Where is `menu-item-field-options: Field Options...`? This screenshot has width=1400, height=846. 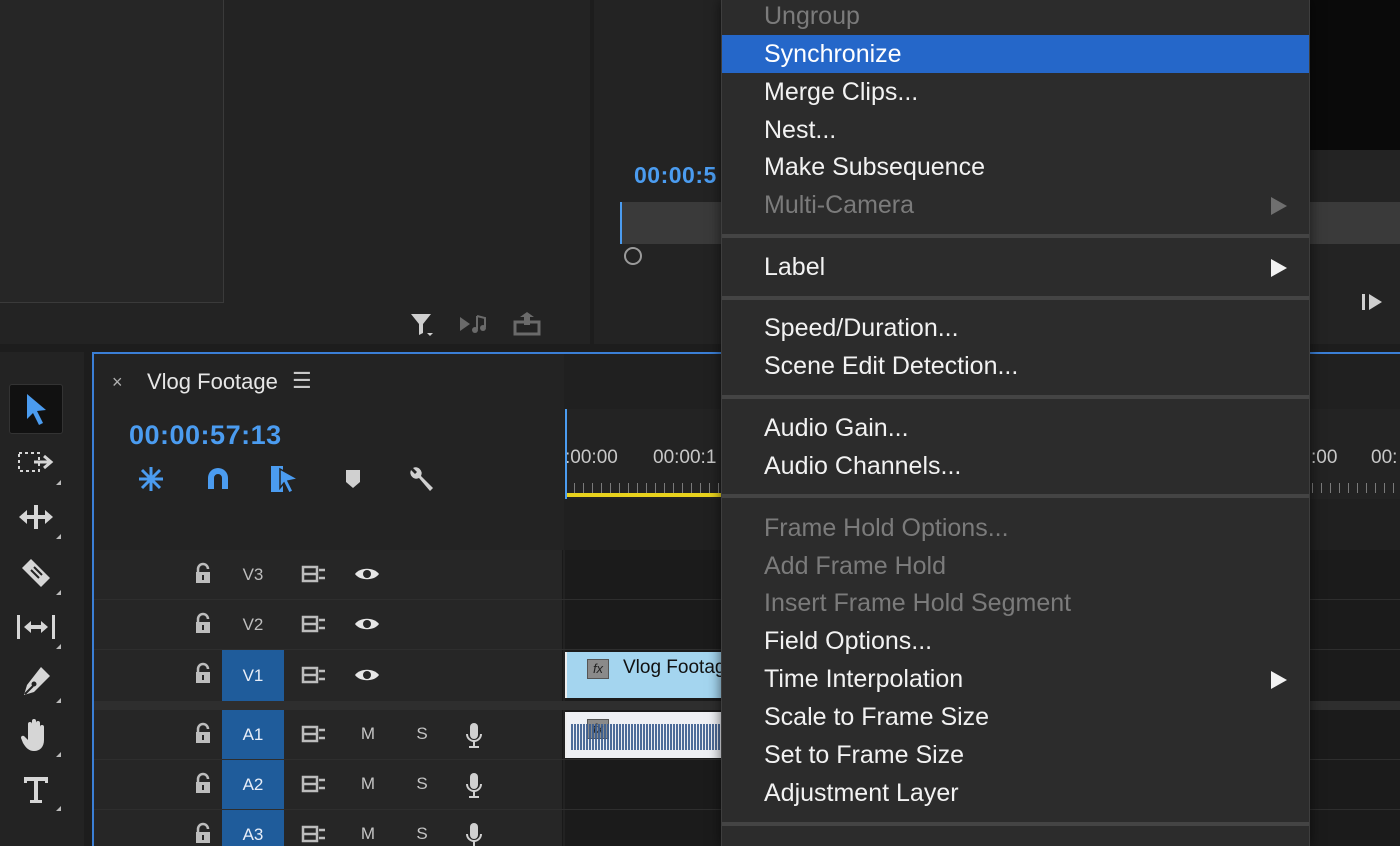 menu-item-field-options: Field Options... is located at coordinates (1015, 641).